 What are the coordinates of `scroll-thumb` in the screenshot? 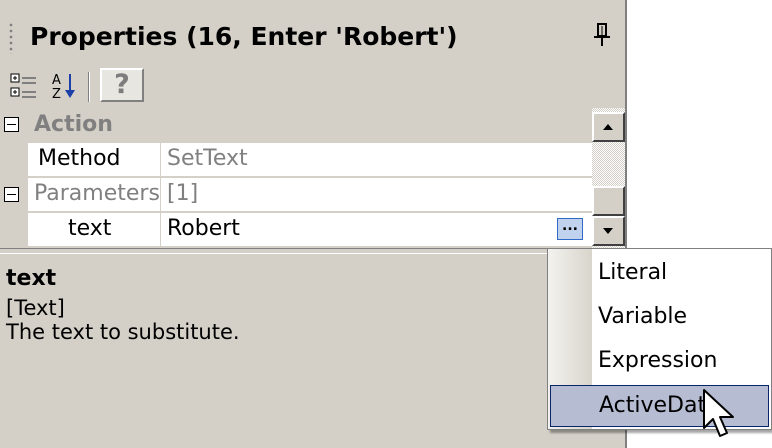 It's located at (608, 201).